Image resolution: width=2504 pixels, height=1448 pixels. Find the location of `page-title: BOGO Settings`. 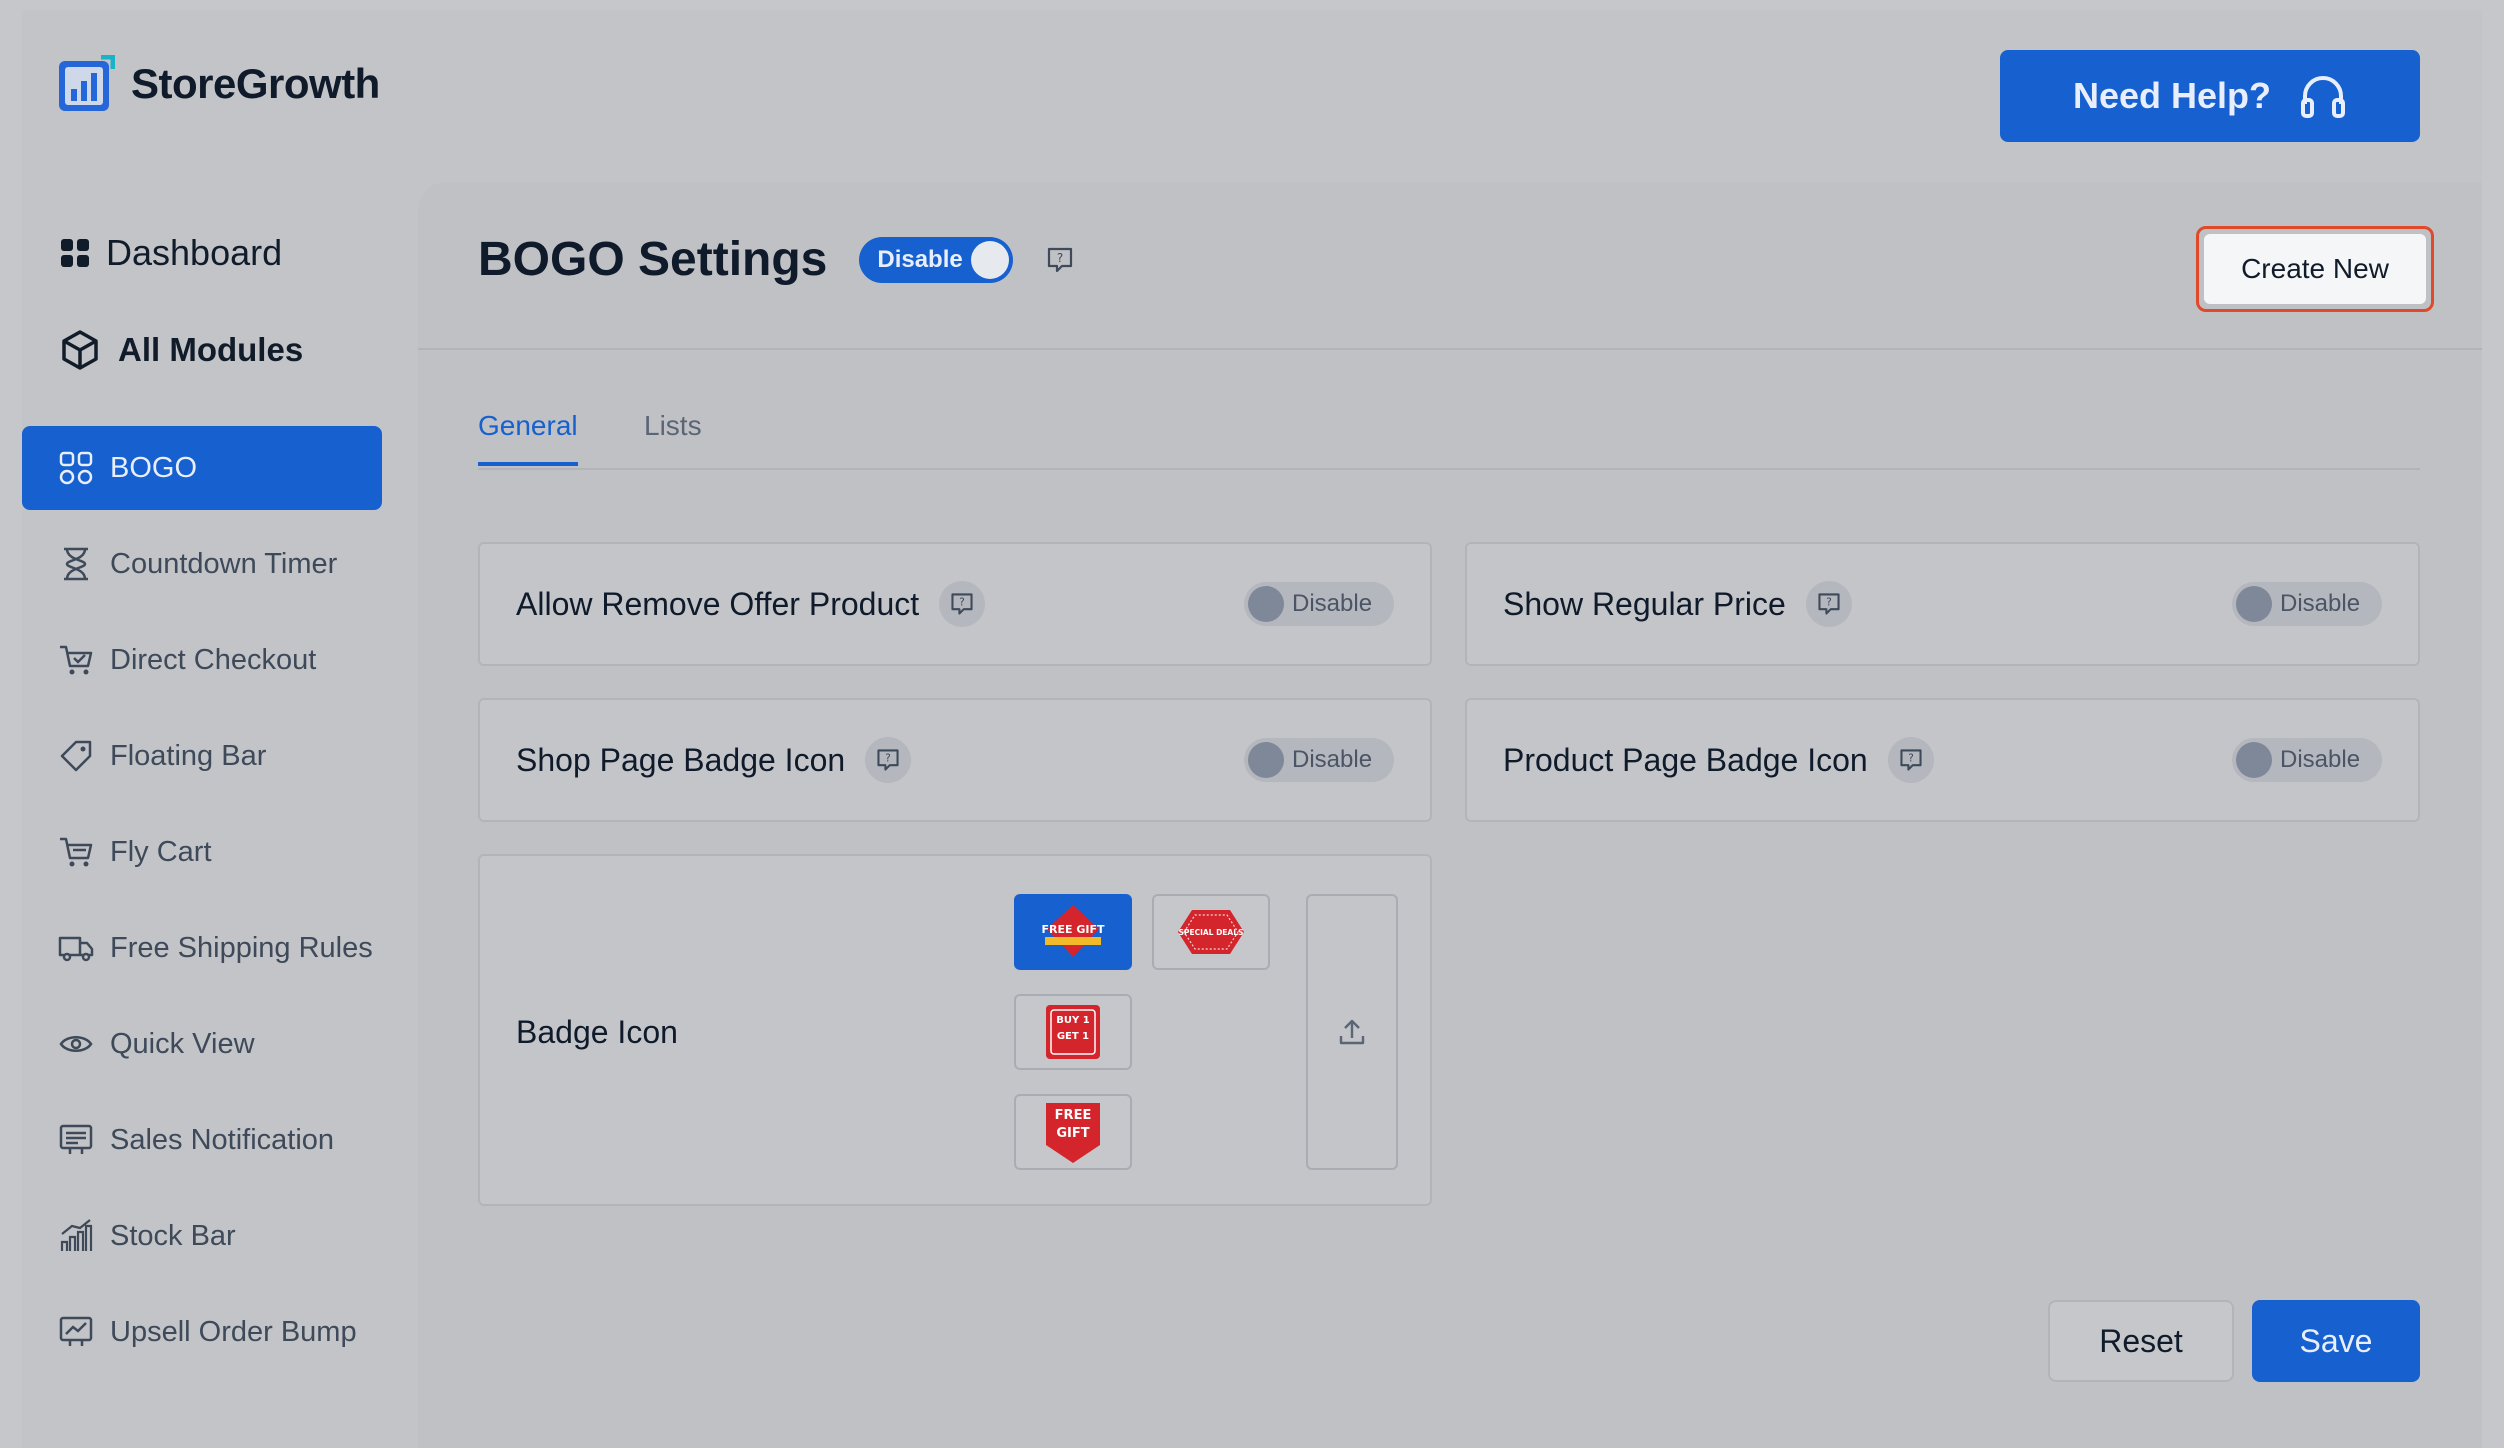

page-title: BOGO Settings is located at coordinates (653, 259).